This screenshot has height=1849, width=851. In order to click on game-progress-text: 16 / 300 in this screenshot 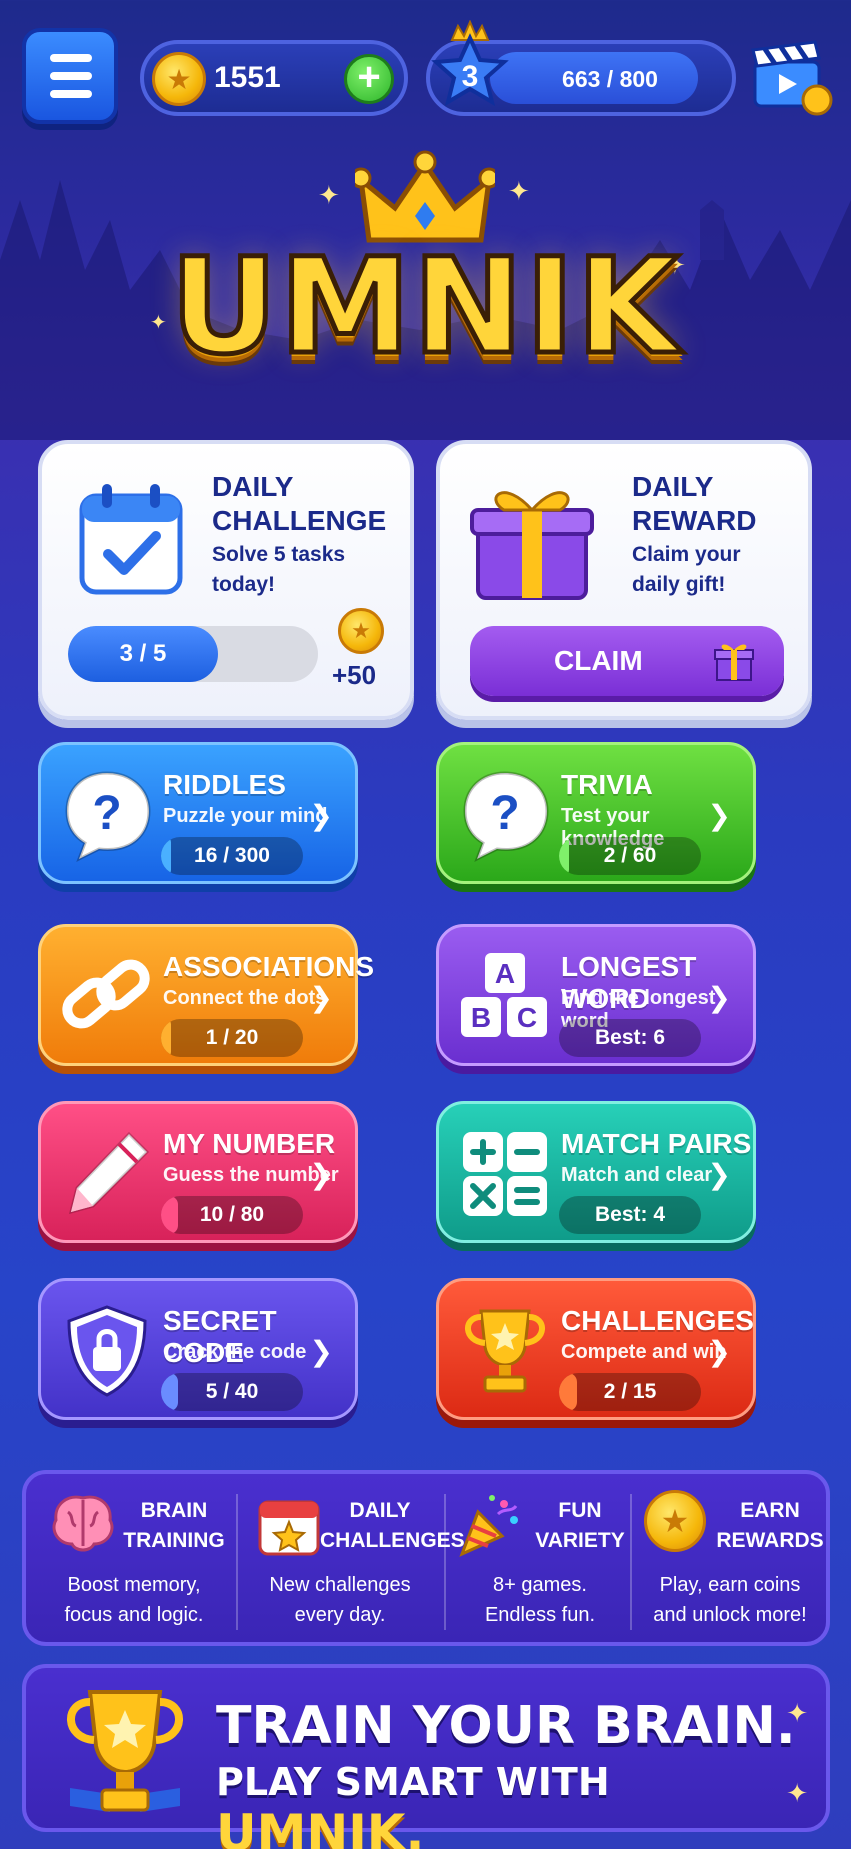, I will do `click(232, 855)`.